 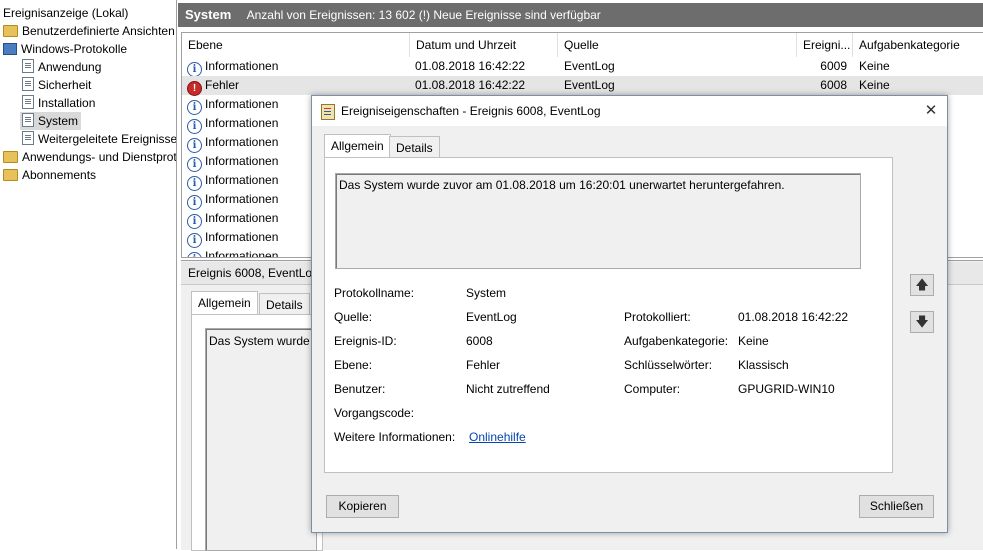 What do you see at coordinates (360, 389) in the screenshot?
I see `user-label: Benutzer:` at bounding box center [360, 389].